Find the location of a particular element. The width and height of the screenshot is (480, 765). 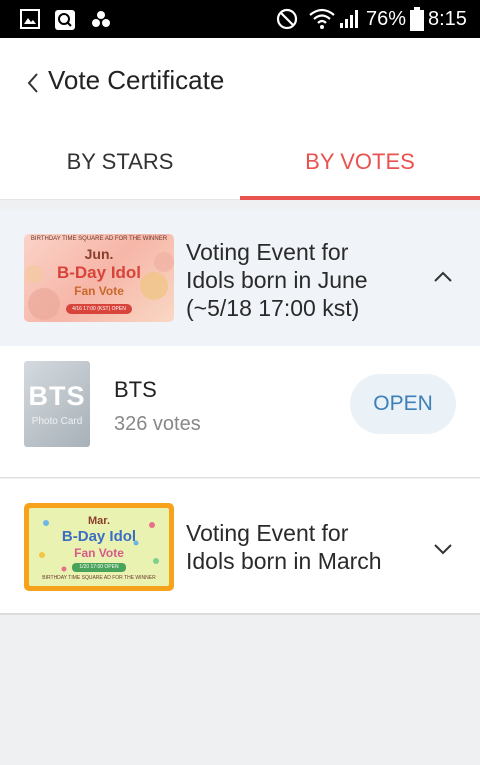

do-not-disturb-icon is located at coordinates (287, 21).